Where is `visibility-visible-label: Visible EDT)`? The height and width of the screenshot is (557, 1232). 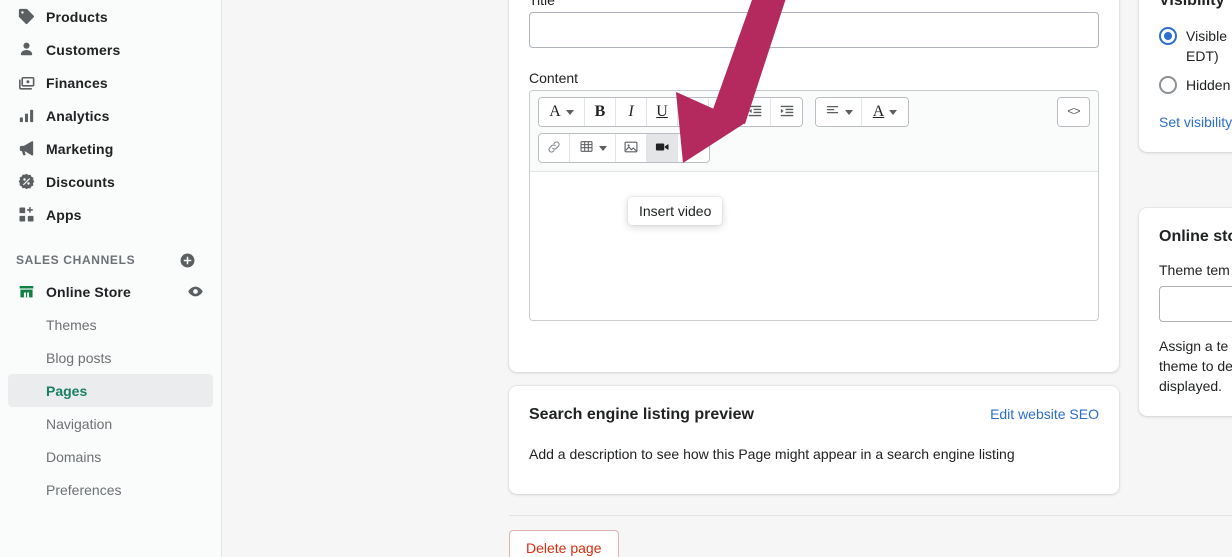 visibility-visible-label: Visible EDT) is located at coordinates (1206, 46).